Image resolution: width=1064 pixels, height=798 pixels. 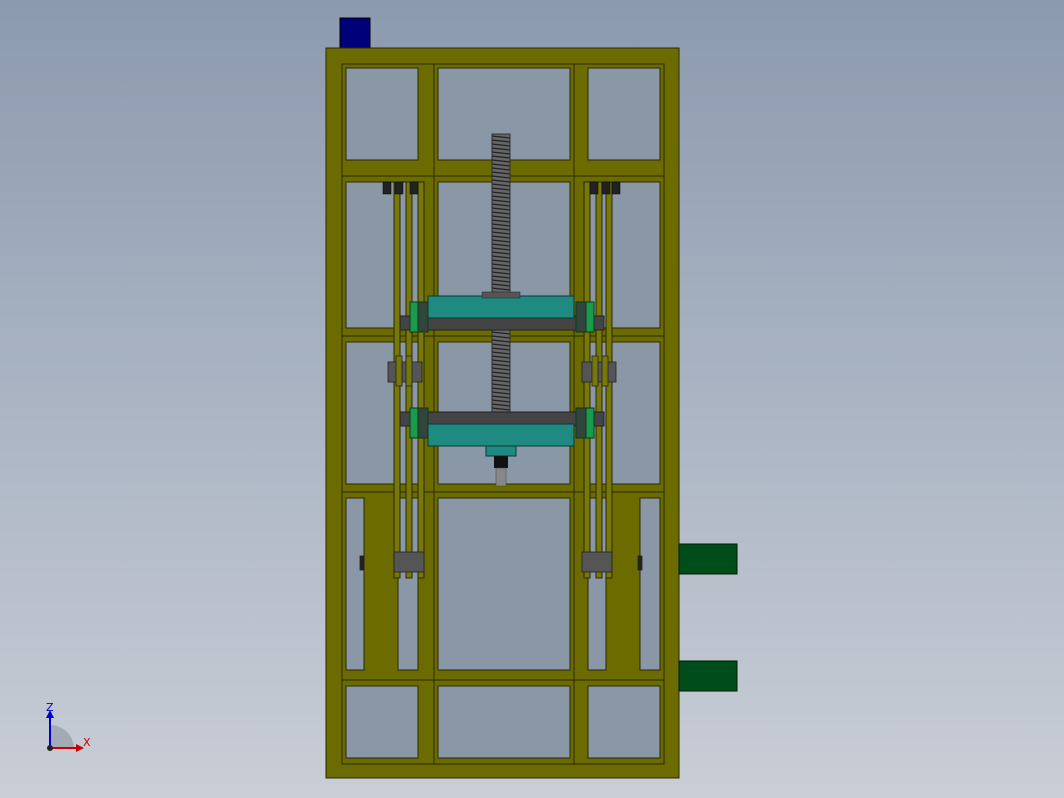 I want to click on side-bracket-lower, so click(x=708, y=676).